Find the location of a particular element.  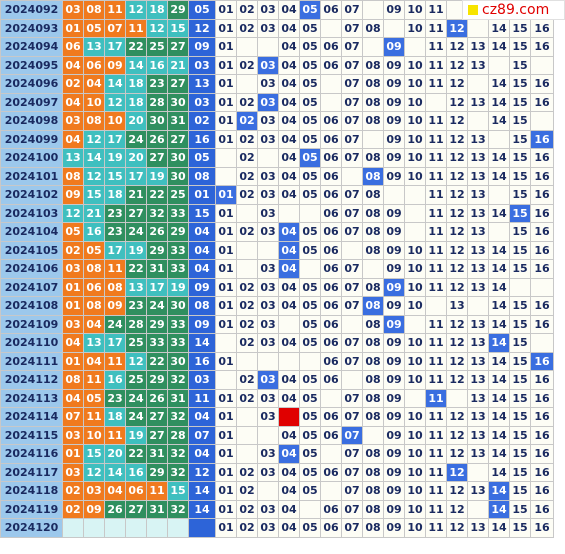

red-ball-cell: 21 is located at coordinates (94, 213).